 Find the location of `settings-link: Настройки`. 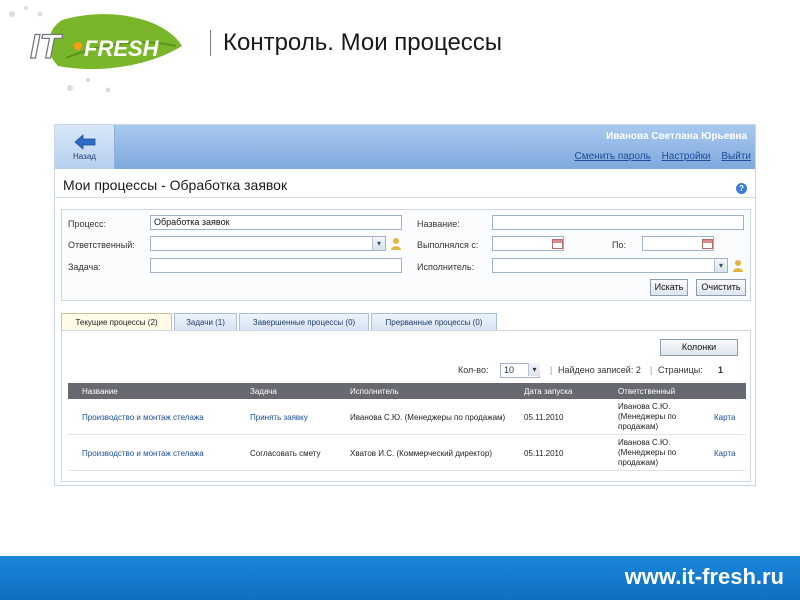

settings-link: Настройки is located at coordinates (686, 156).